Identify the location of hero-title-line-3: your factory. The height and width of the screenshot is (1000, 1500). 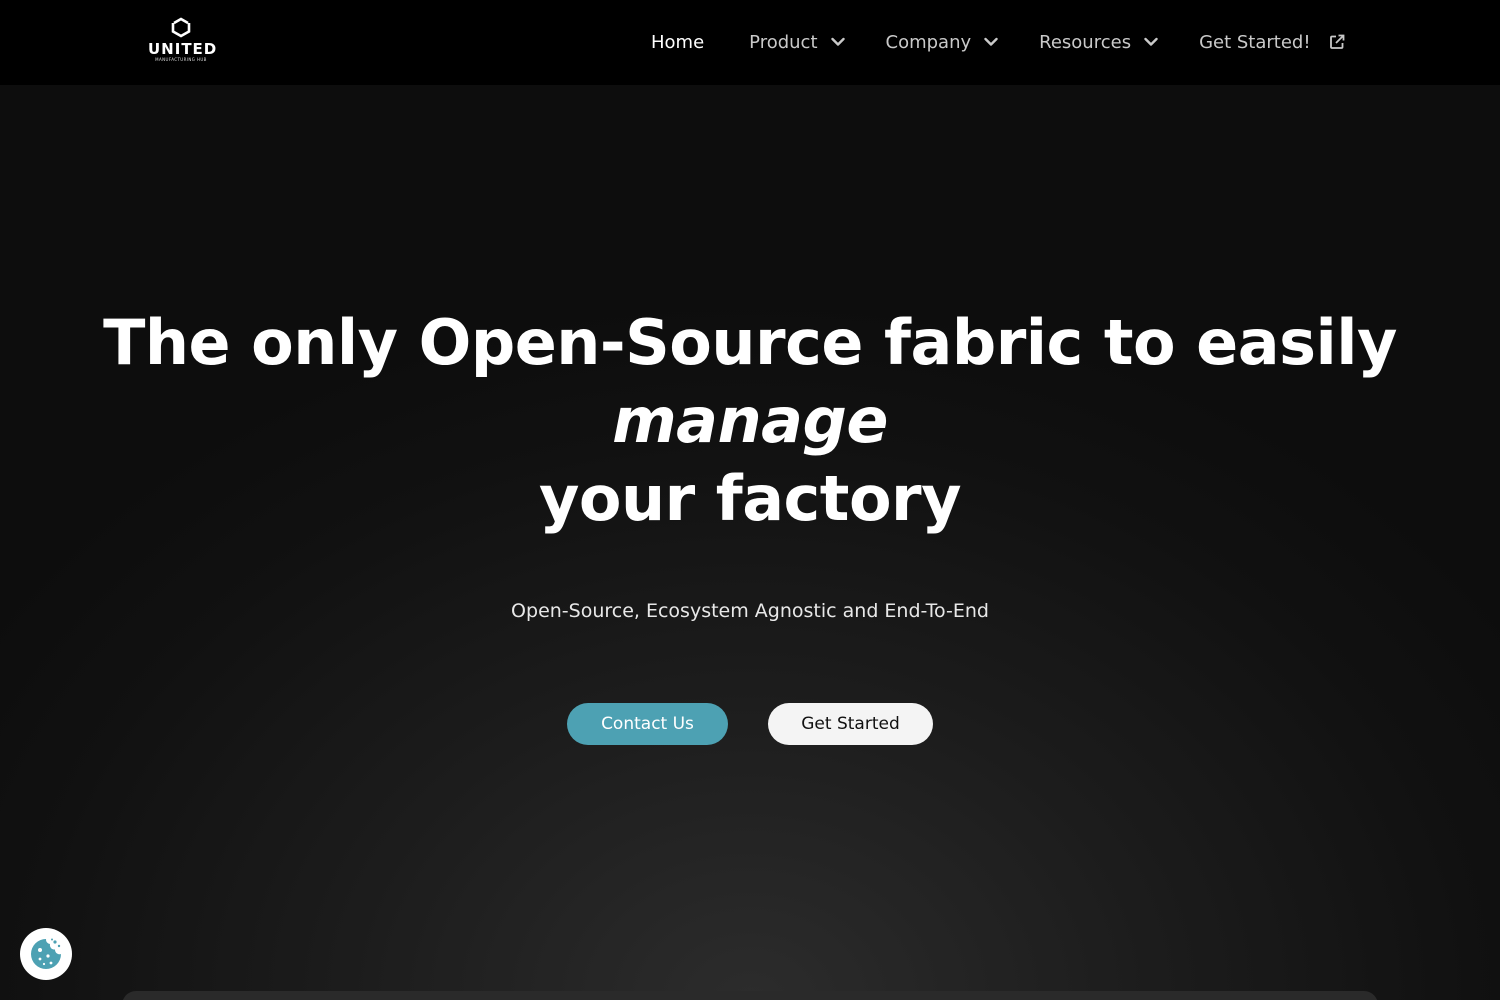
(750, 498).